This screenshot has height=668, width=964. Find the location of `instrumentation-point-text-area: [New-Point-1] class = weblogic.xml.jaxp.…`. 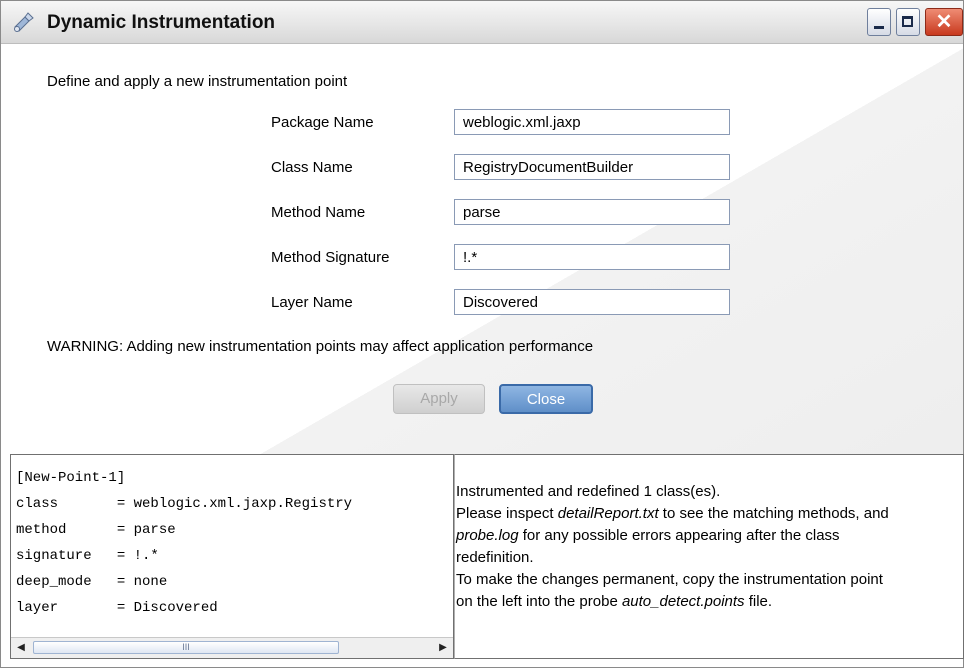

instrumentation-point-text-area: [New-Point-1] class = weblogic.xml.jaxp.… is located at coordinates (232, 556).